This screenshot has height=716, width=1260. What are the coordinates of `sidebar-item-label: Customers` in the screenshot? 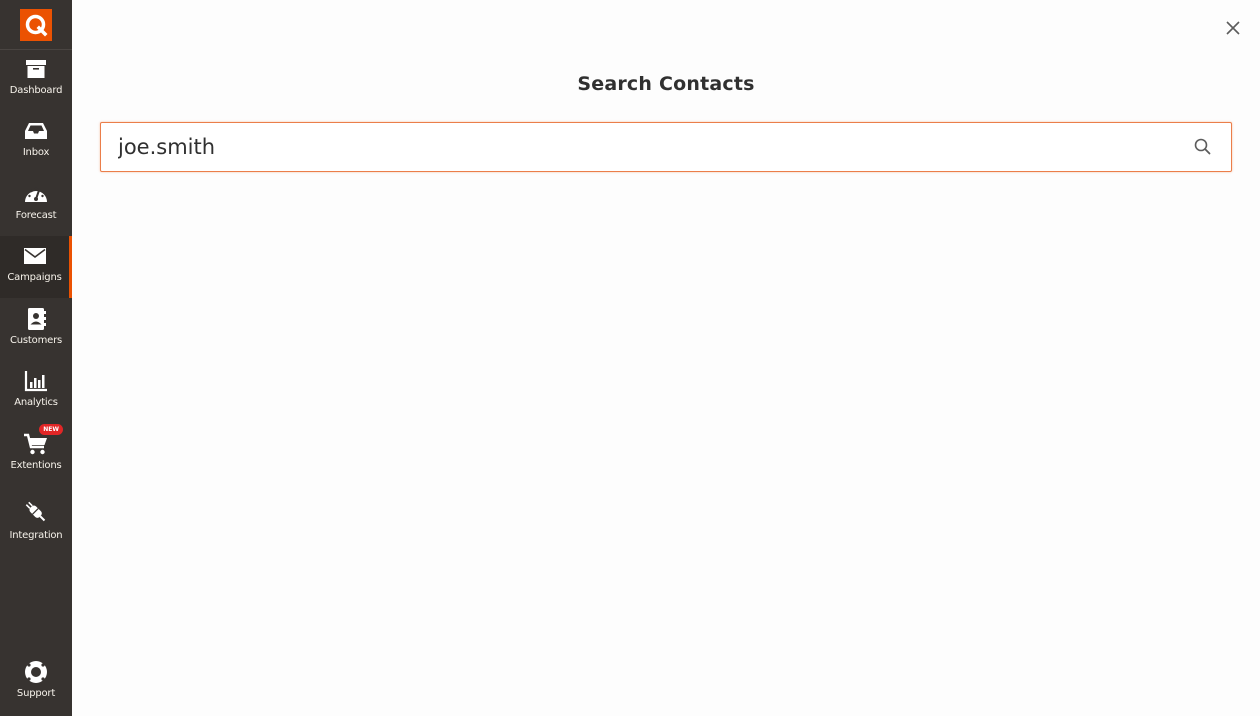 It's located at (36, 340).